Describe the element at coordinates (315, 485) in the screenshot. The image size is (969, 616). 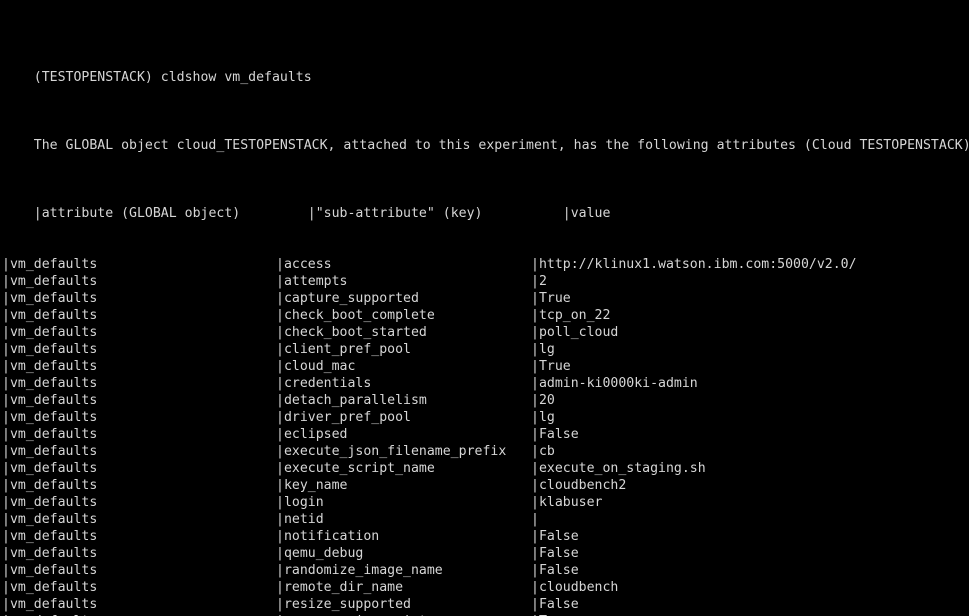
I see `cell-sub-attribute-label: key_name` at that location.